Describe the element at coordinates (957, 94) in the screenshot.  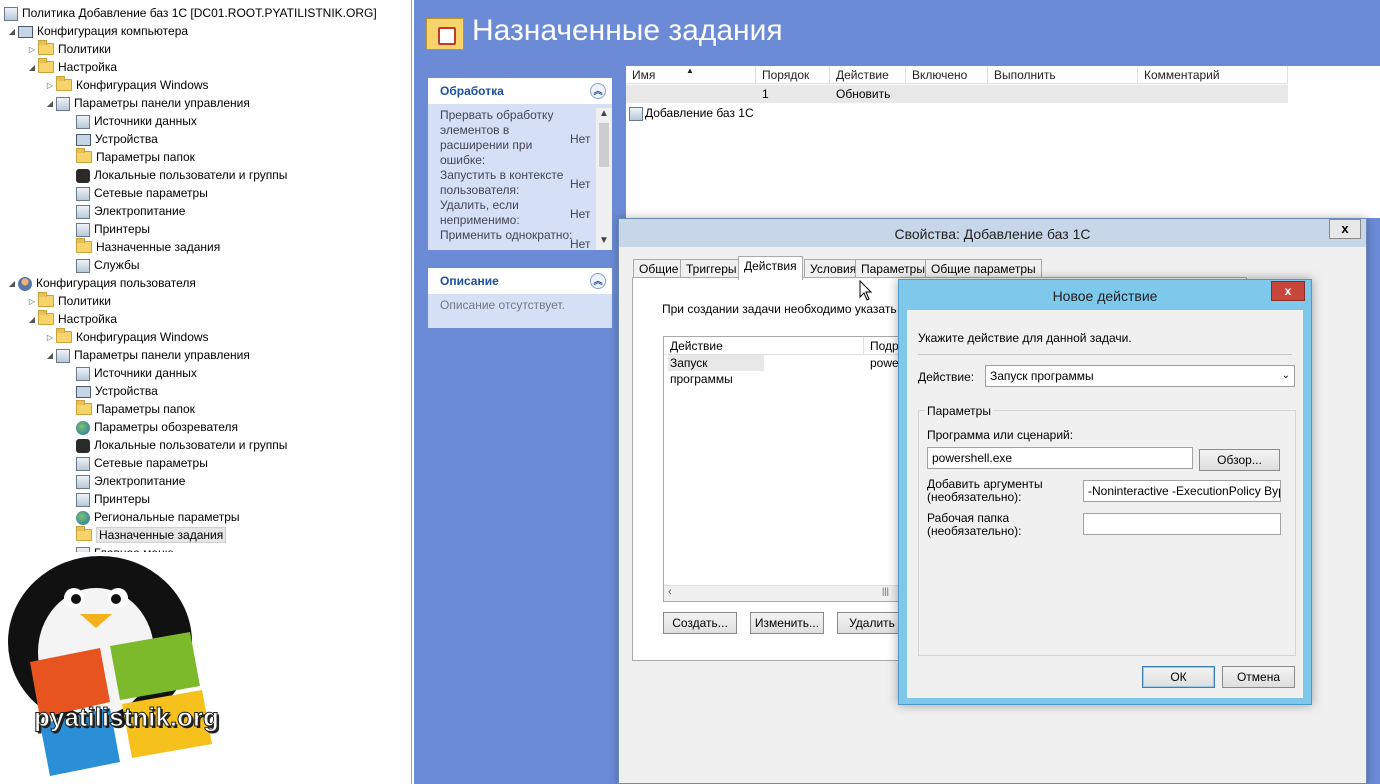
I see `table-row: Добавление баз 1С 1 Обновить` at that location.